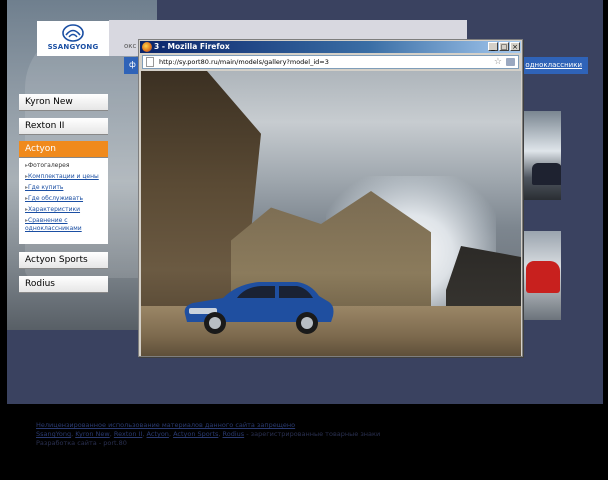 The height and width of the screenshot is (480, 608). Describe the element at coordinates (515, 46) in the screenshot. I see `close-button: ×` at that location.